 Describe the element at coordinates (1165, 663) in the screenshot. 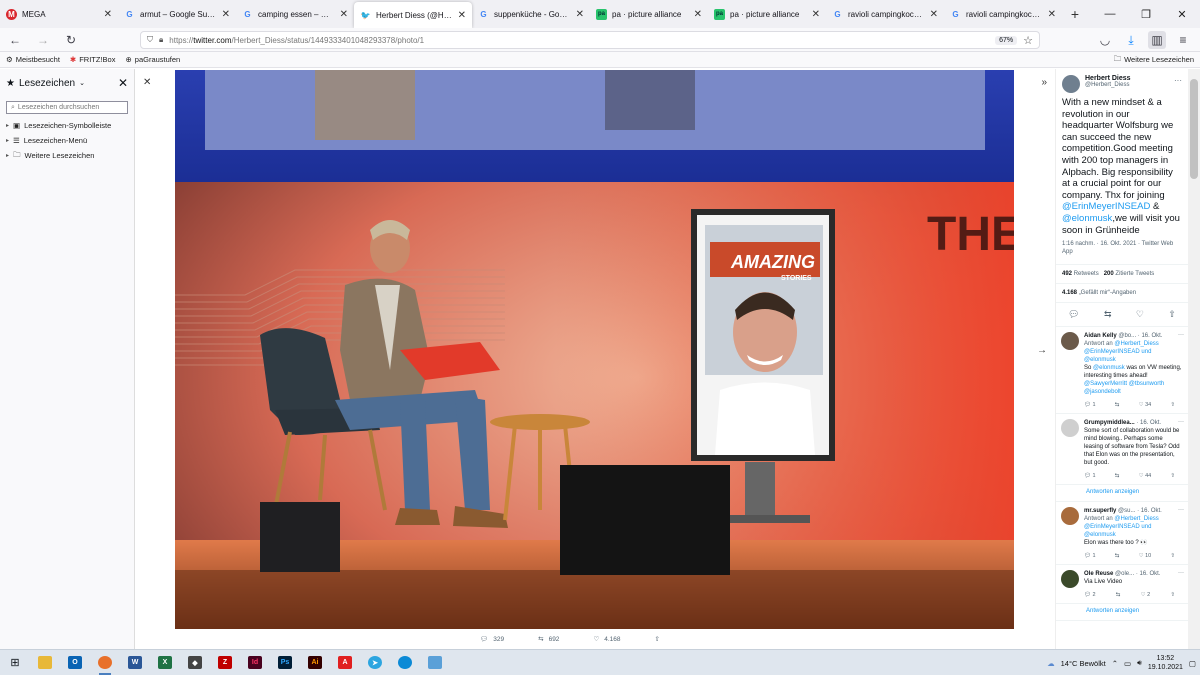

I see `clock: 13:52 19.10.2021` at that location.